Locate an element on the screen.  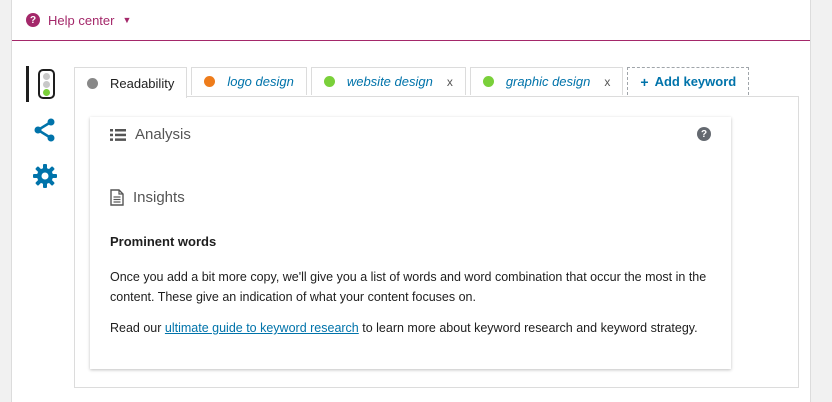
active-indicator is located at coordinates (27, 84).